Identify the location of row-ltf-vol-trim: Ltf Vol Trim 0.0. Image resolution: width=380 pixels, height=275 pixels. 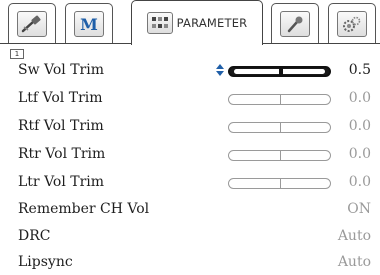
(190, 99).